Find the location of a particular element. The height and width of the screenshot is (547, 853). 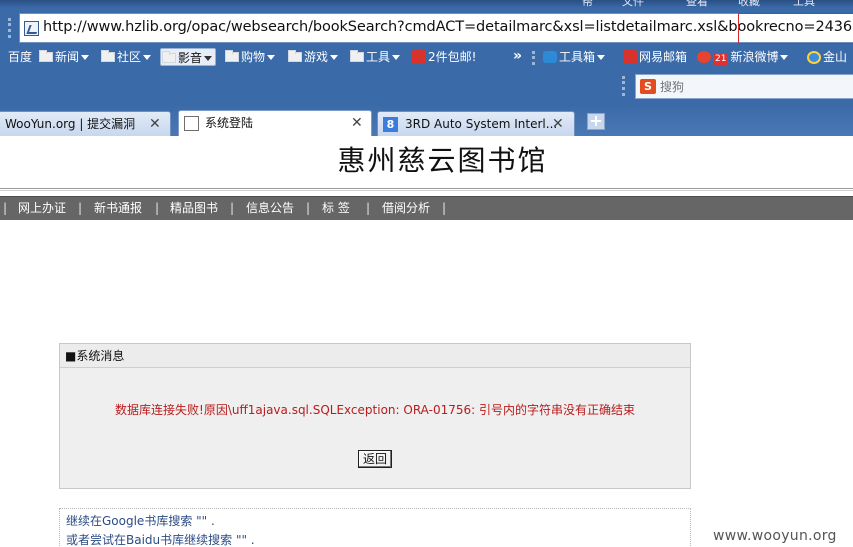

tab-title: 系统登陆 is located at coordinates (229, 123).